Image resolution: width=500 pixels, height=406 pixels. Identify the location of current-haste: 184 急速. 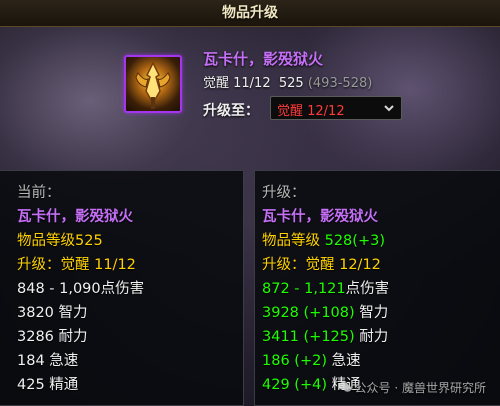
(48, 361).